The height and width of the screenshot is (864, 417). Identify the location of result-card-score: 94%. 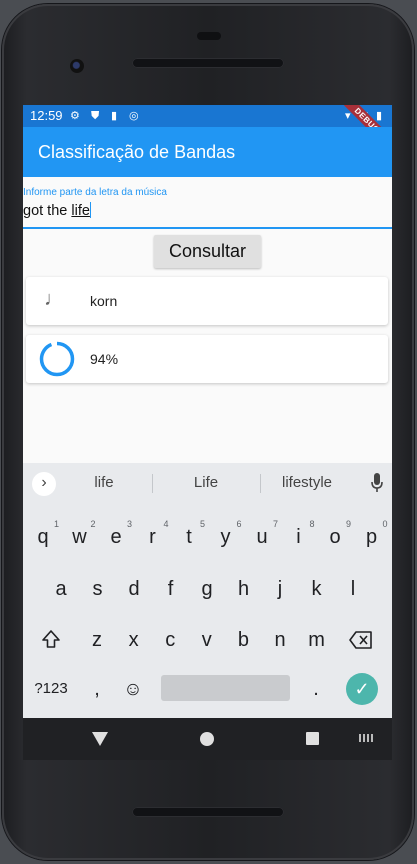
(207, 359).